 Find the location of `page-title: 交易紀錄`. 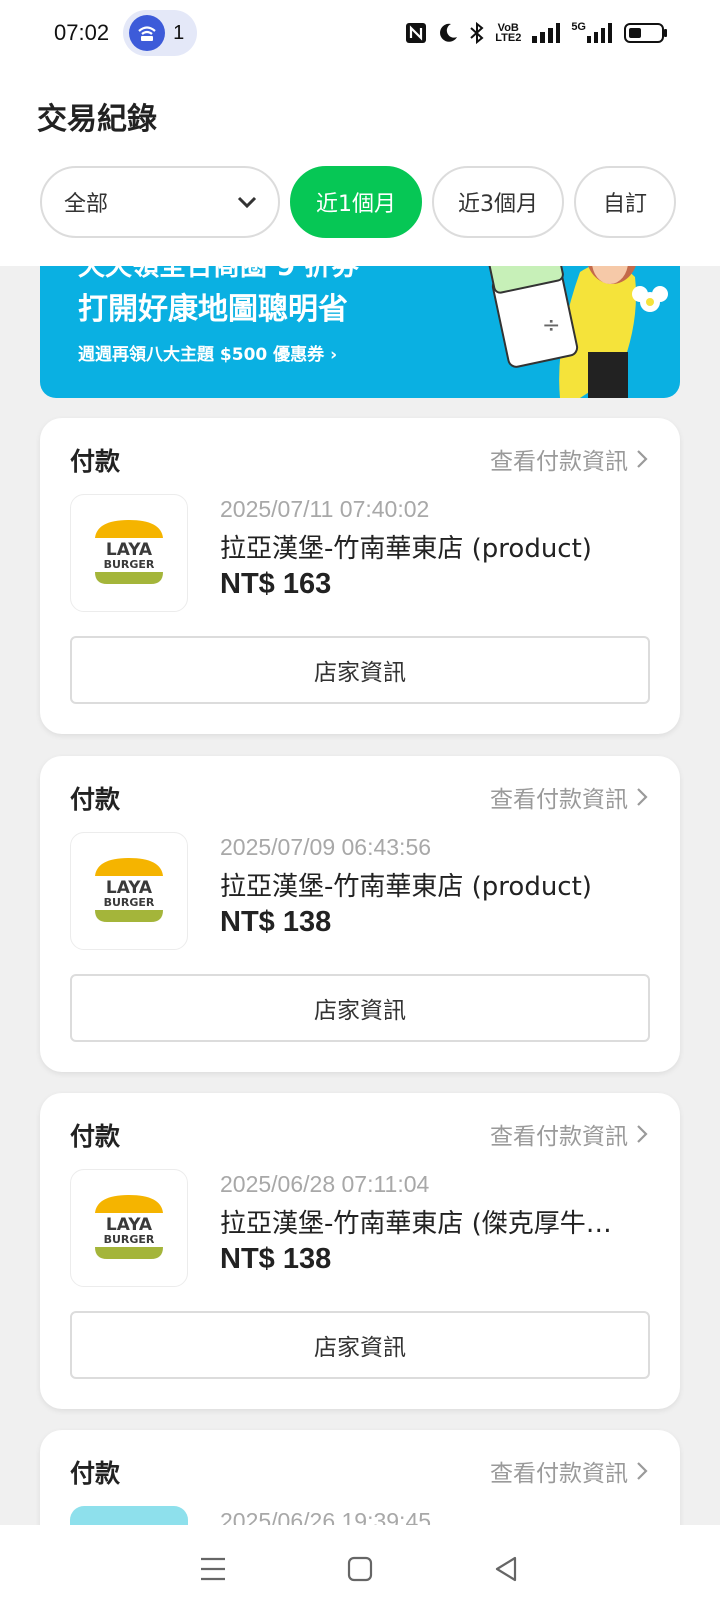

page-title: 交易紀錄 is located at coordinates (97, 119).